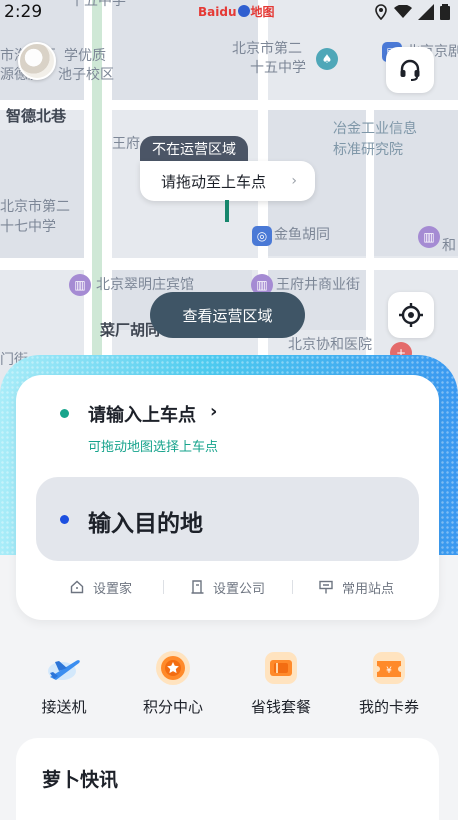 The image size is (458, 820). Describe the element at coordinates (227, 211) in the screenshot. I see `map-pin` at that location.